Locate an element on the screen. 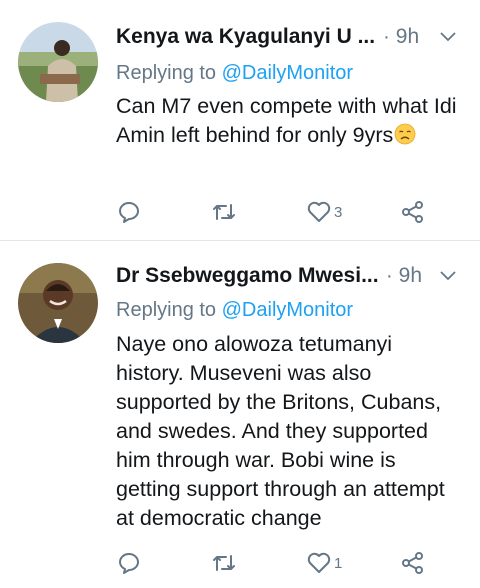 The width and height of the screenshot is (480, 588). tweet-actions: 3 is located at coordinates (281, 212).